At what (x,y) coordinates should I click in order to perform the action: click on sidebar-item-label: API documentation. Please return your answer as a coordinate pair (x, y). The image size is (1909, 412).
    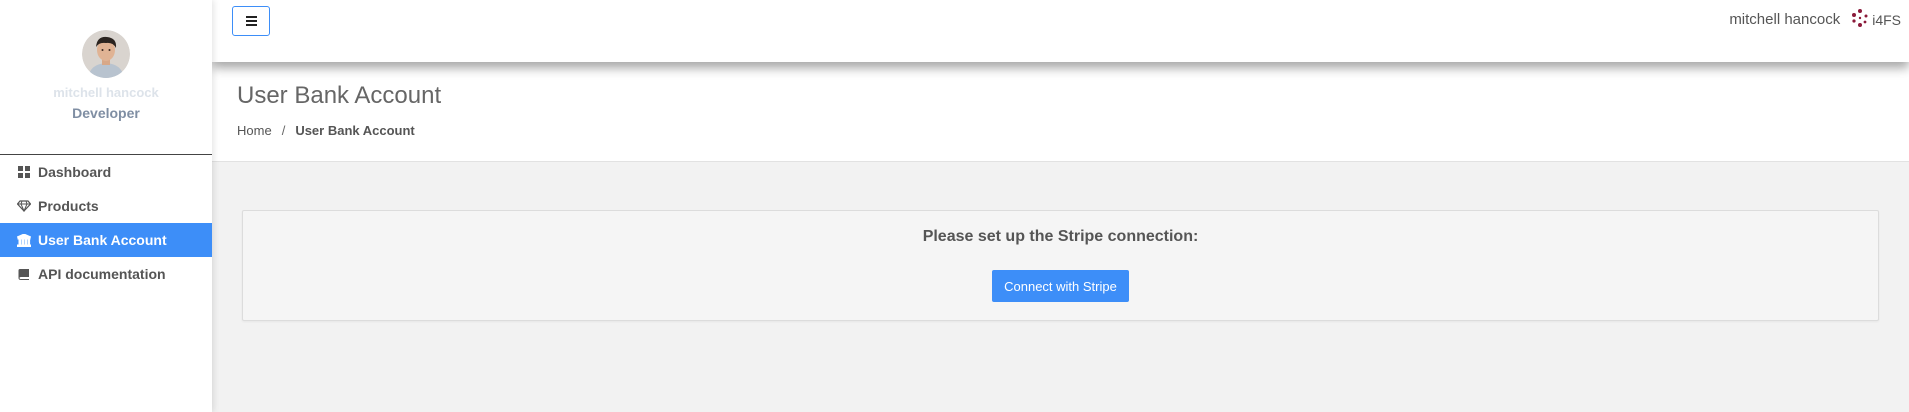
    Looking at the image, I should click on (102, 274).